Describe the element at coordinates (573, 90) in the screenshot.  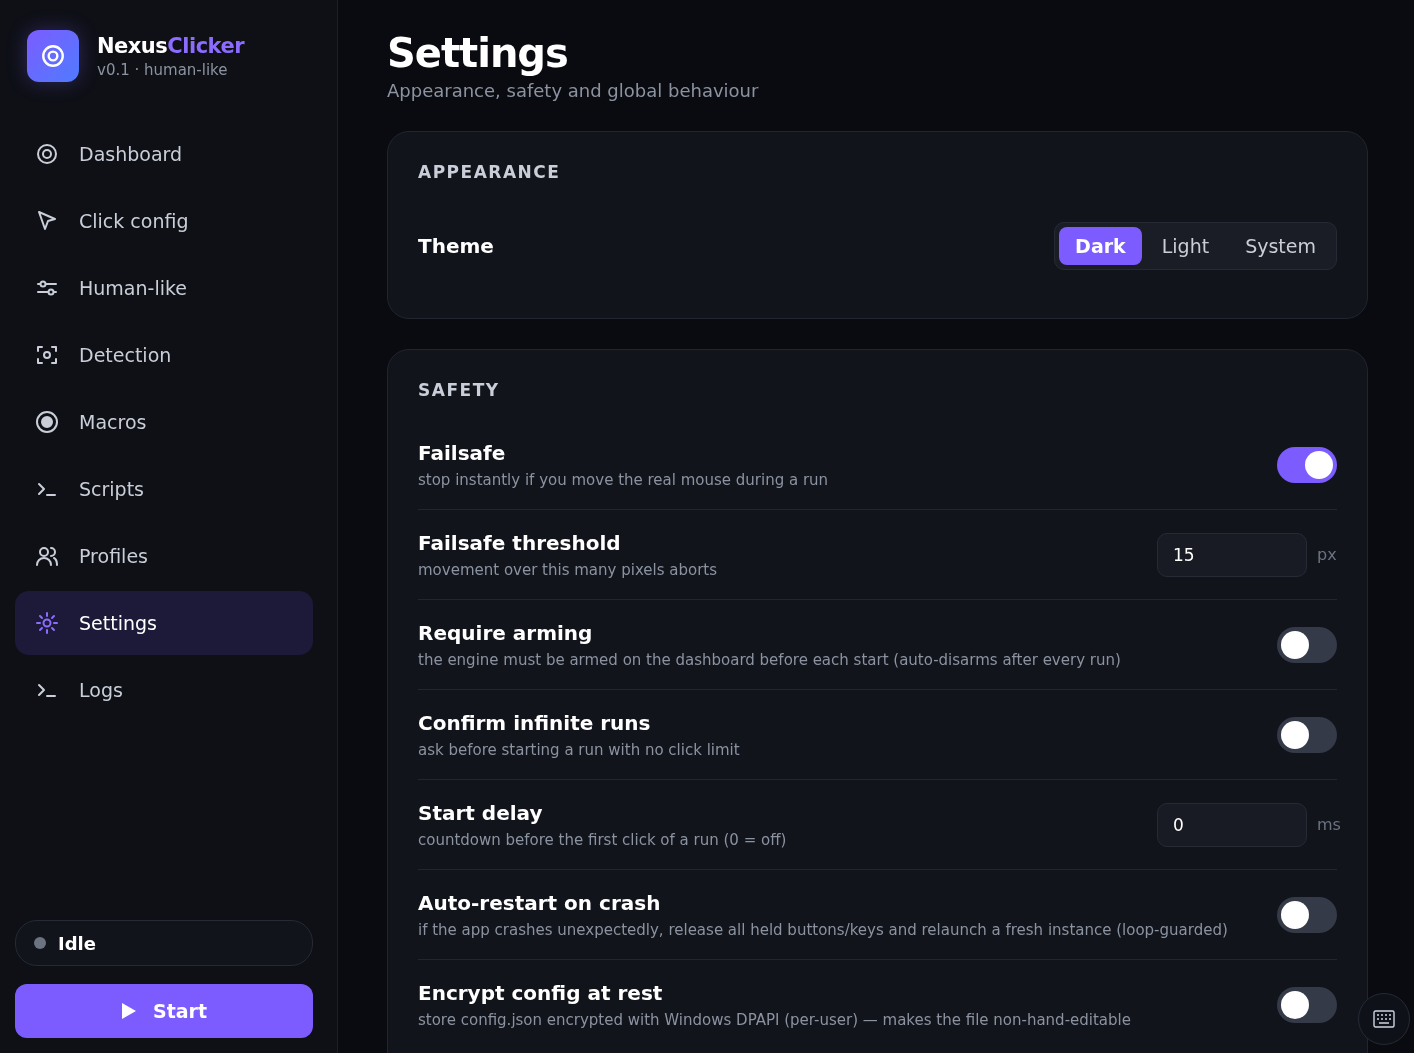
I see `page-subtitle: Appearance, safety and global behaviour` at that location.